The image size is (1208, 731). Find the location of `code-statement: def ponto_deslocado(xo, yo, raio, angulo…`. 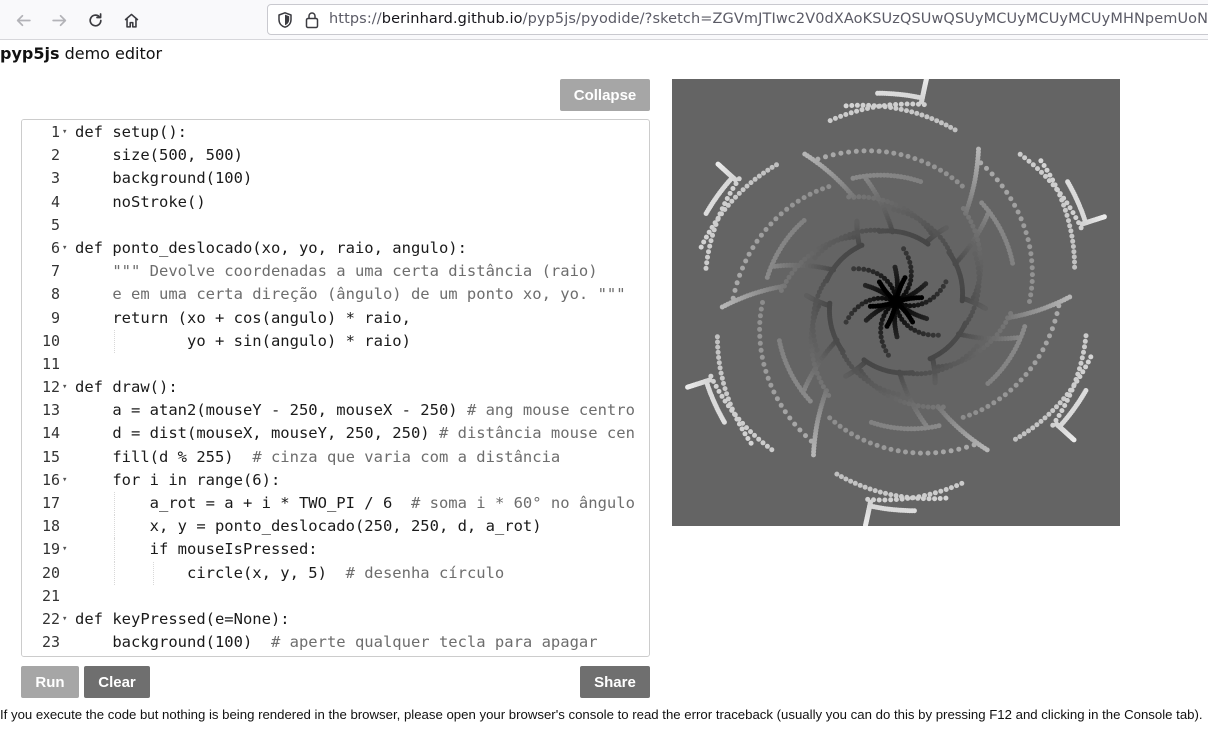

code-statement: def ponto_deslocado(xo, yo, raio, angulo… is located at coordinates (271, 247).